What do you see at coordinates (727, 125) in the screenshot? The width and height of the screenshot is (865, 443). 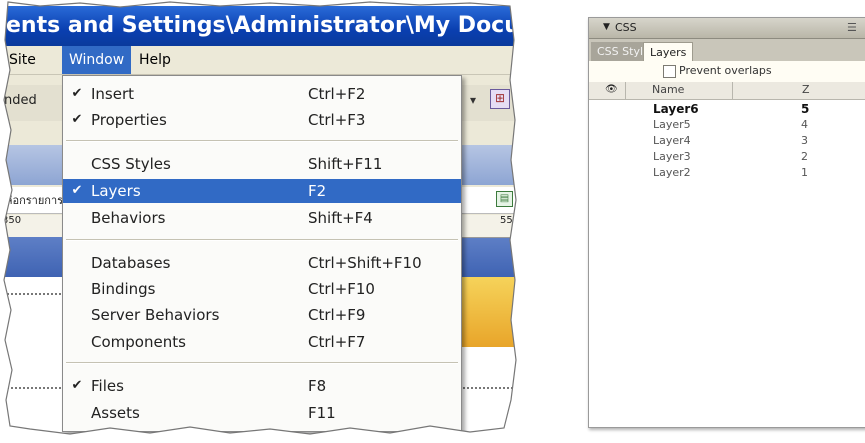 I see `layer-row: Layer5 4` at bounding box center [727, 125].